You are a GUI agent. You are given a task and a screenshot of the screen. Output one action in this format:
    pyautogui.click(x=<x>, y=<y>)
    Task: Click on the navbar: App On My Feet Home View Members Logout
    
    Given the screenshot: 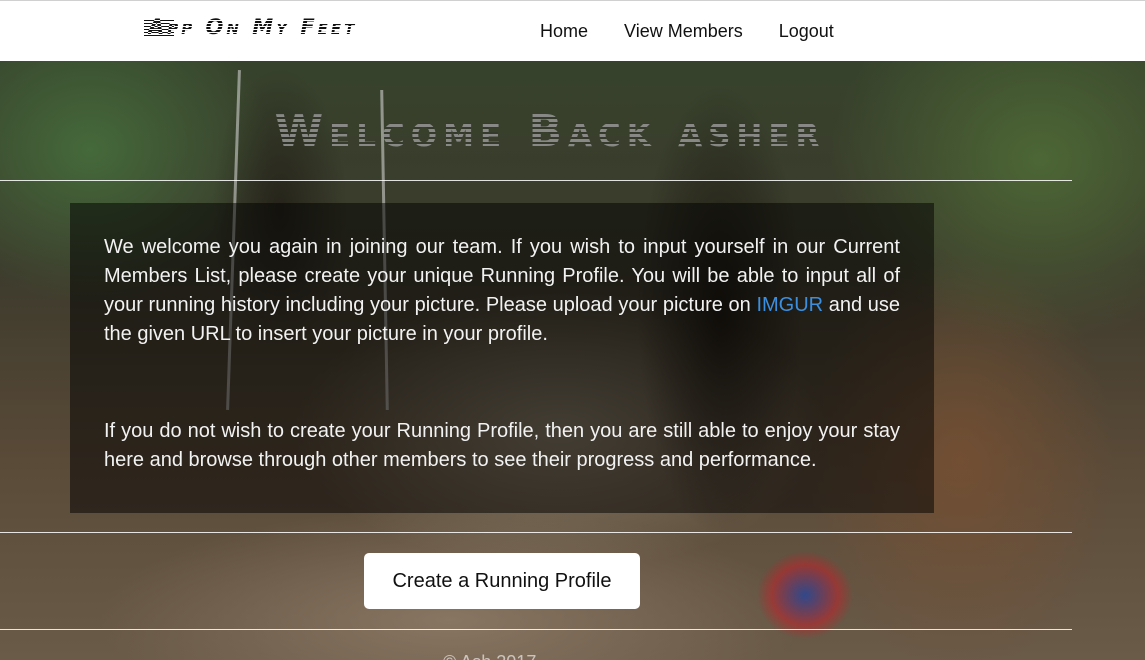 What is the action you would take?
    pyautogui.click(x=572, y=30)
    